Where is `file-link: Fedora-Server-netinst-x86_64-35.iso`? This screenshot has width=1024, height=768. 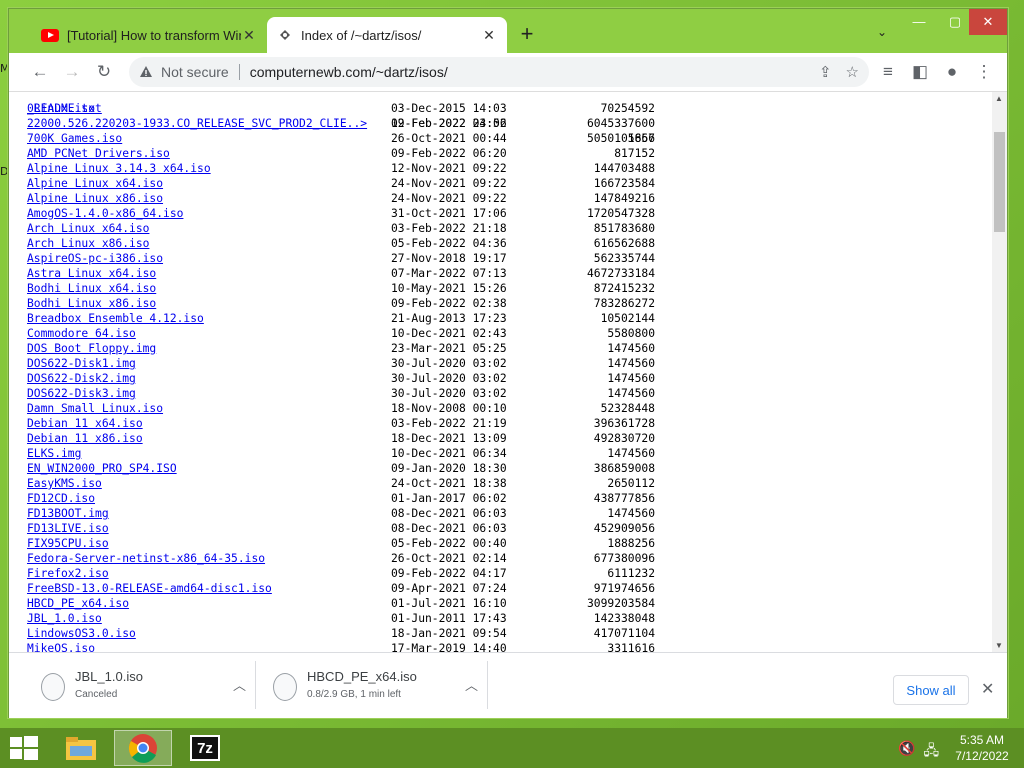 file-link: Fedora-Server-netinst-x86_64-35.iso is located at coordinates (146, 558).